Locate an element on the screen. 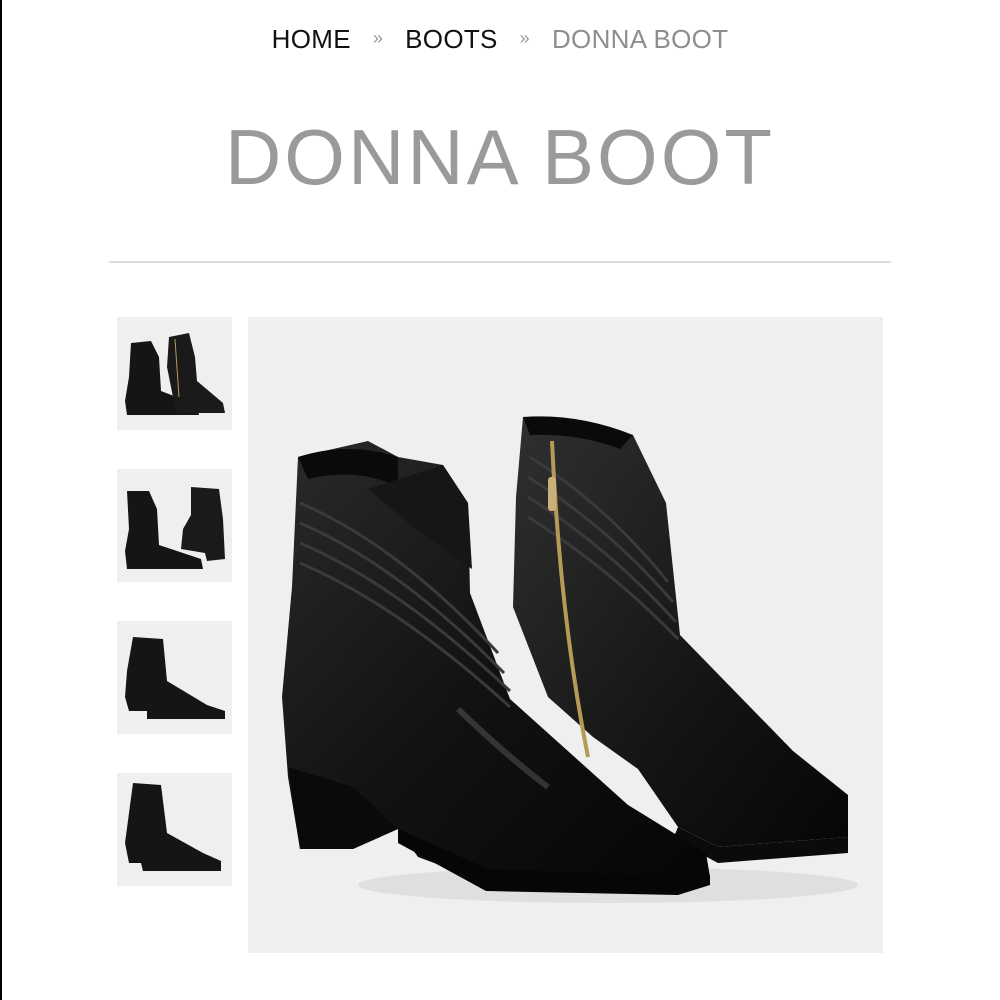  breadcrumb-boots-link: BOOTS is located at coordinates (451, 39).